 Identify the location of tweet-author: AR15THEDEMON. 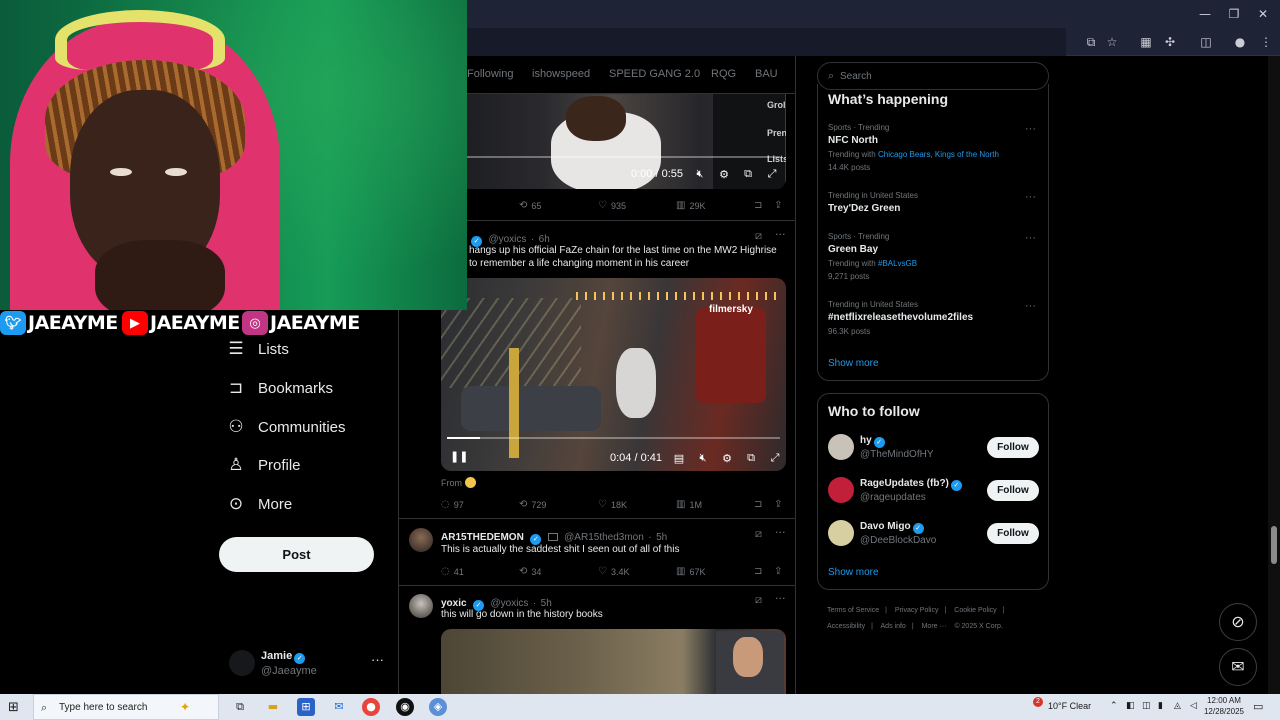
(482, 537).